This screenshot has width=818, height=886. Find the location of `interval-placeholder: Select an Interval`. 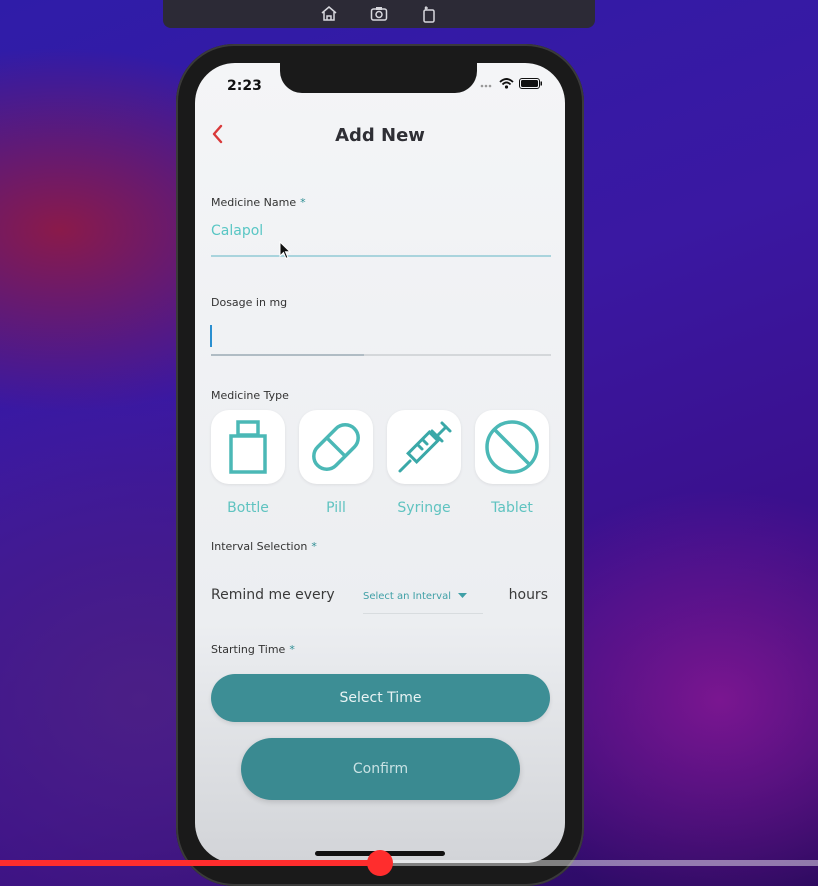

interval-placeholder: Select an Interval is located at coordinates (407, 596).